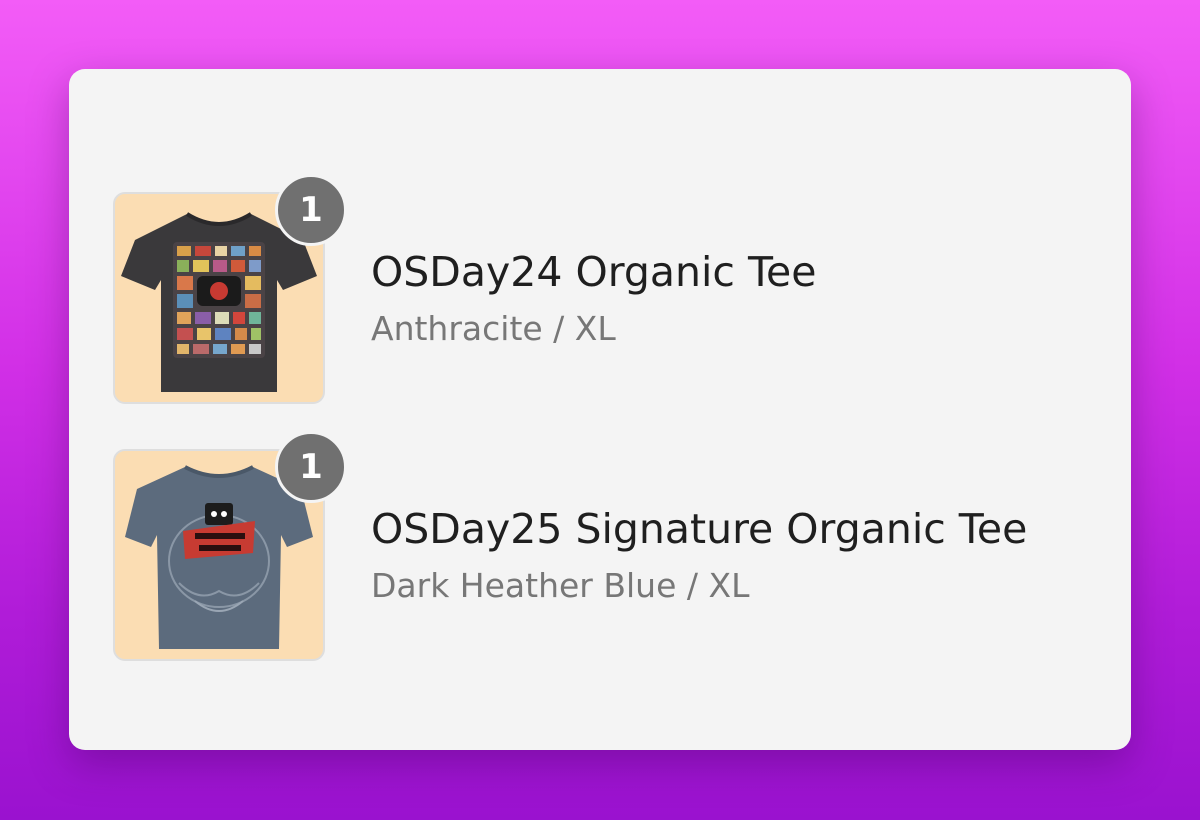 This screenshot has height=820, width=1200. What do you see at coordinates (594, 272) in the screenshot?
I see `product-title: OSDay24 Organic Tee` at bounding box center [594, 272].